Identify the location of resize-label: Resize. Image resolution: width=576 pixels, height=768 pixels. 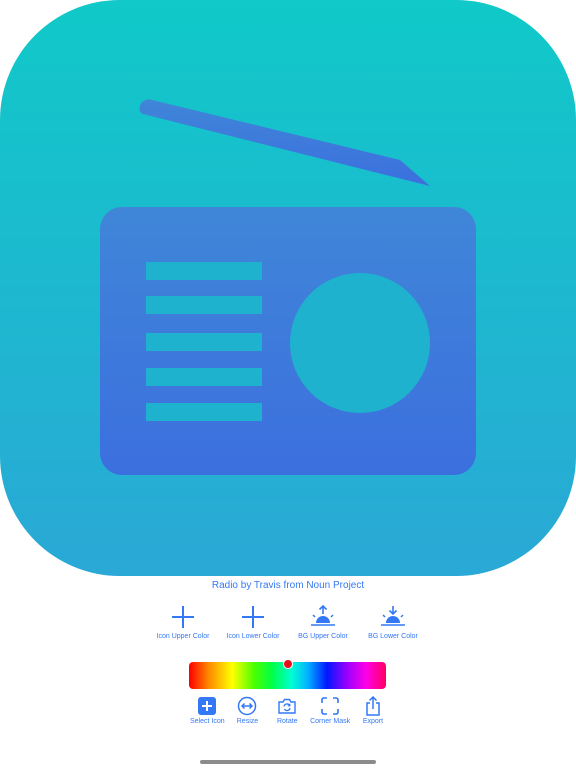
(247, 721).